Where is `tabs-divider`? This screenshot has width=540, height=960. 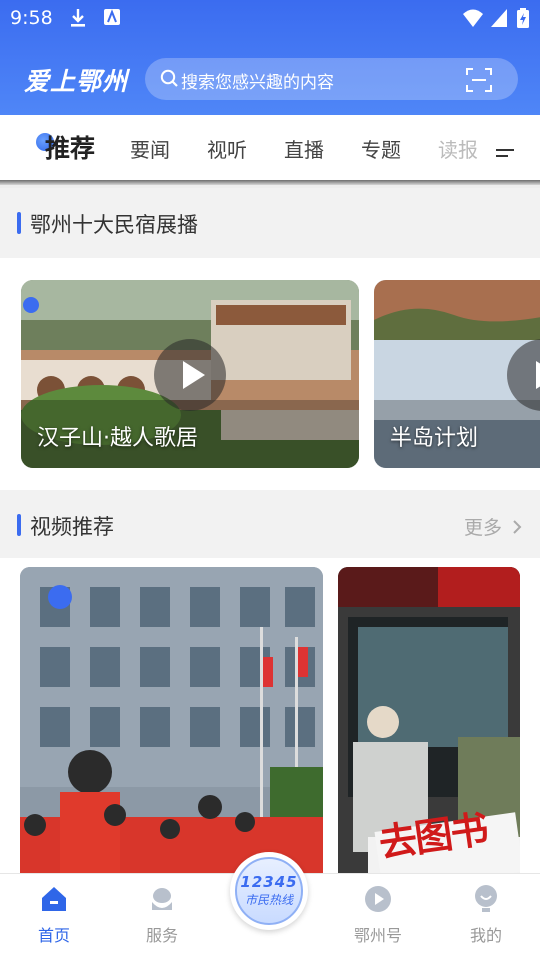
tabs-divider is located at coordinates (270, 182).